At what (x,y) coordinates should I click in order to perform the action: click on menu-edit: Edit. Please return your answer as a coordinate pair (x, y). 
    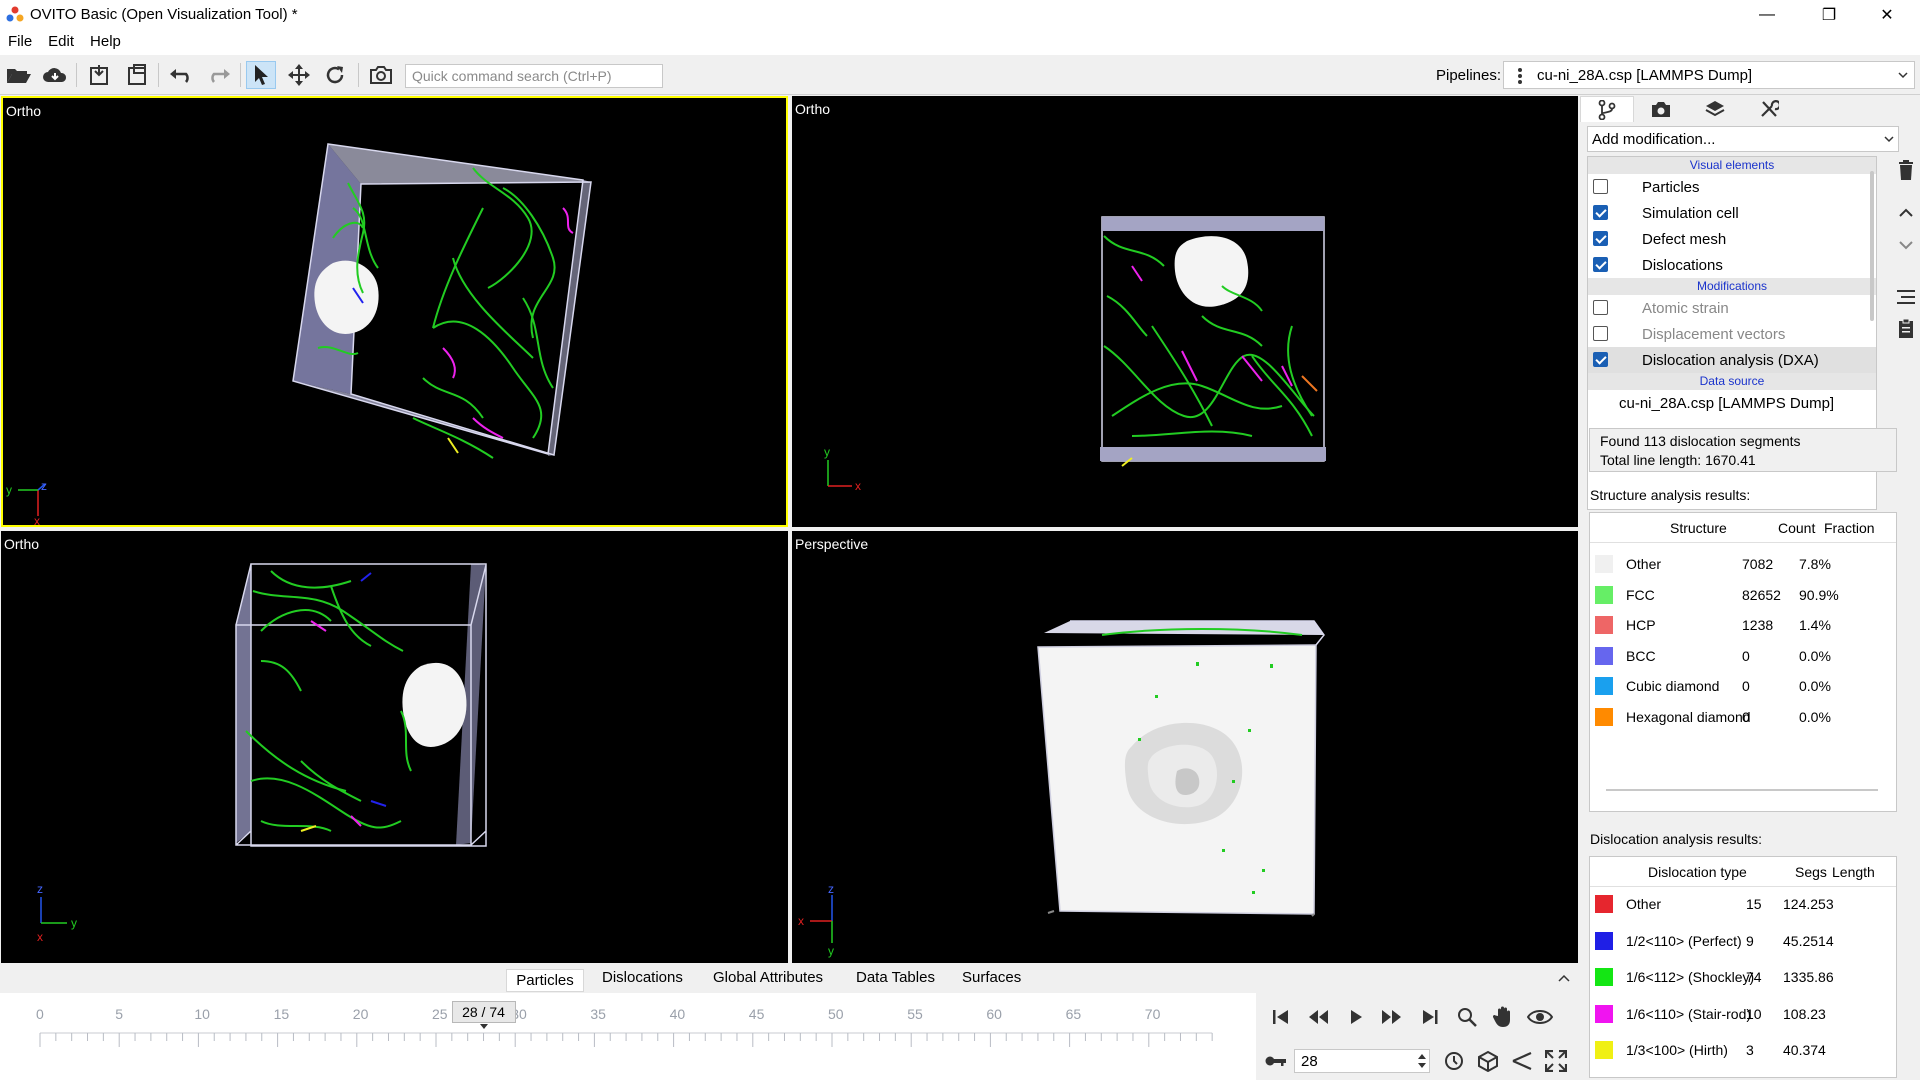
    Looking at the image, I should click on (61, 39).